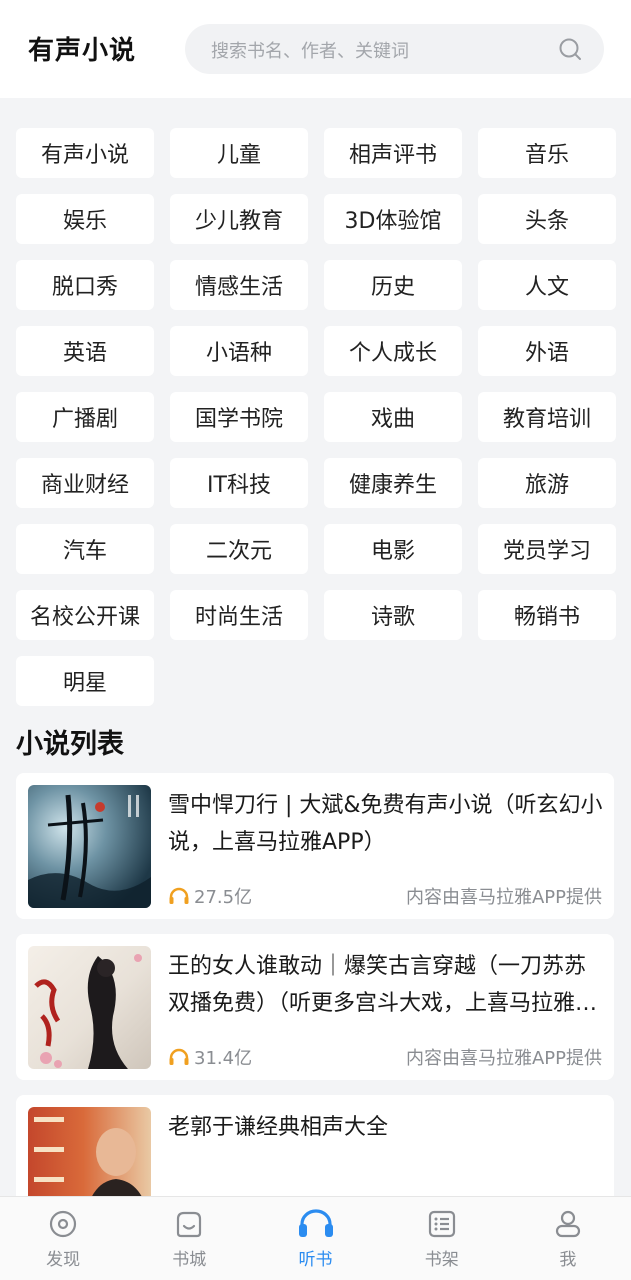 The image size is (631, 1280). Describe the element at coordinates (386, 1127) in the screenshot. I see `novel-title: 老郭于谦经典相声大全` at that location.